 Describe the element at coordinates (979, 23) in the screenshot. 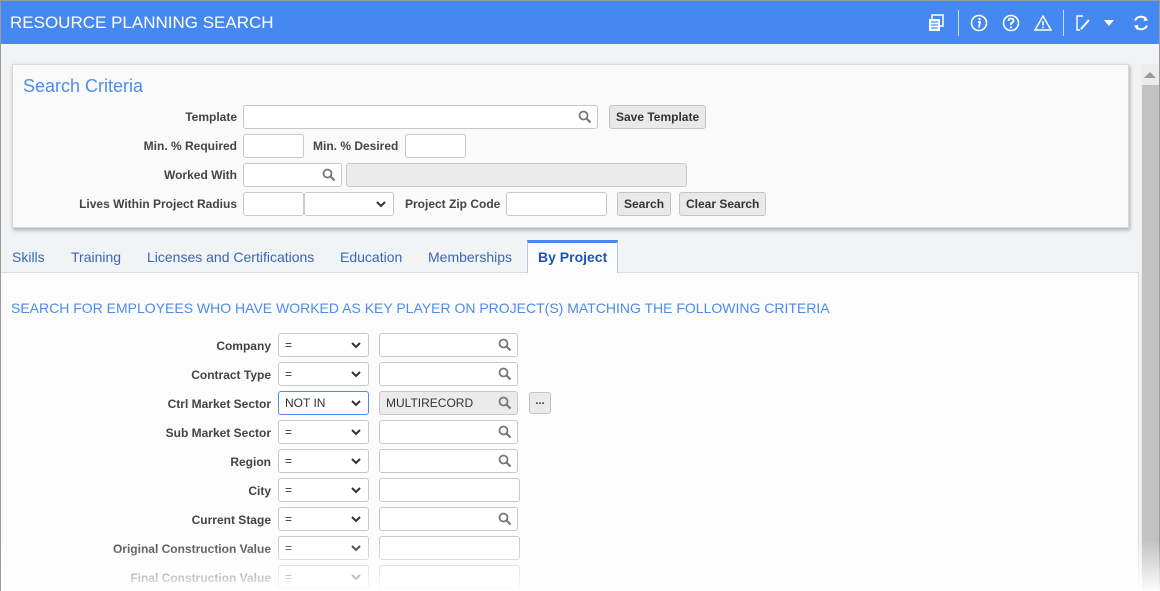

I see `info-icon` at that location.